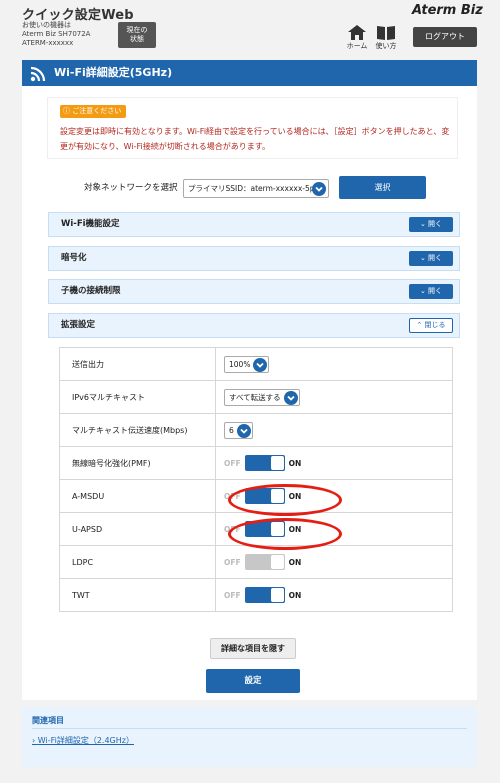 Image resolution: width=500 pixels, height=783 pixels. I want to click on table-row: 無線暗号化強化(PMF) OFF ON, so click(256, 463).